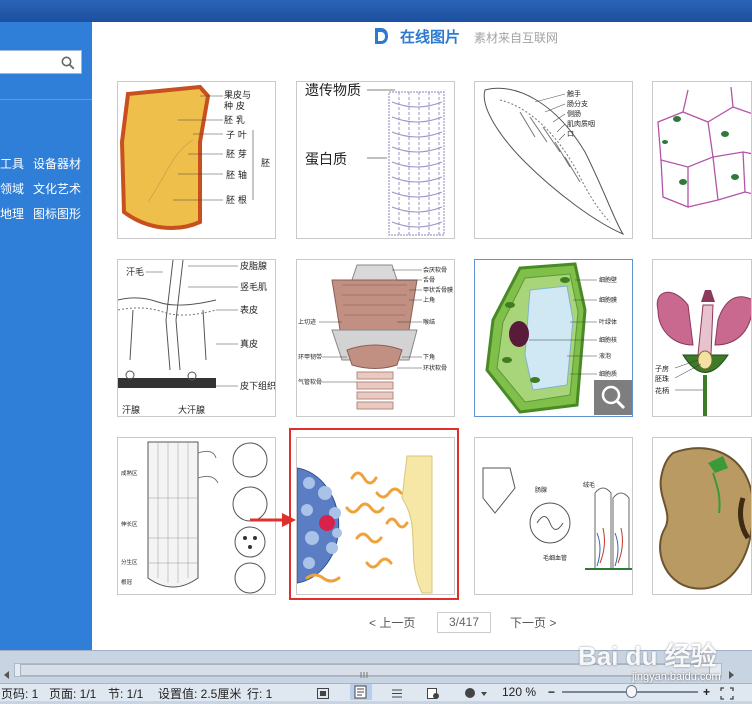 The width and height of the screenshot is (752, 704). I want to click on sidebar-divider, so click(46, 99).